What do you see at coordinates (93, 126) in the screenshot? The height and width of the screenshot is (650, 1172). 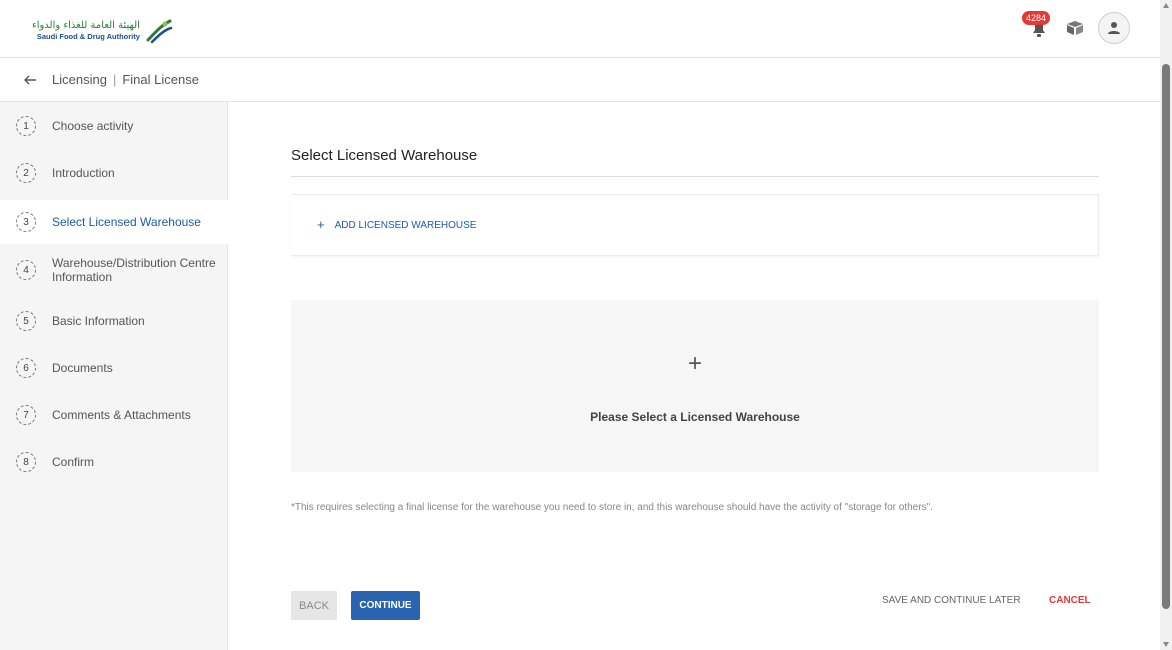 I see `step-label: Choose activity` at bounding box center [93, 126].